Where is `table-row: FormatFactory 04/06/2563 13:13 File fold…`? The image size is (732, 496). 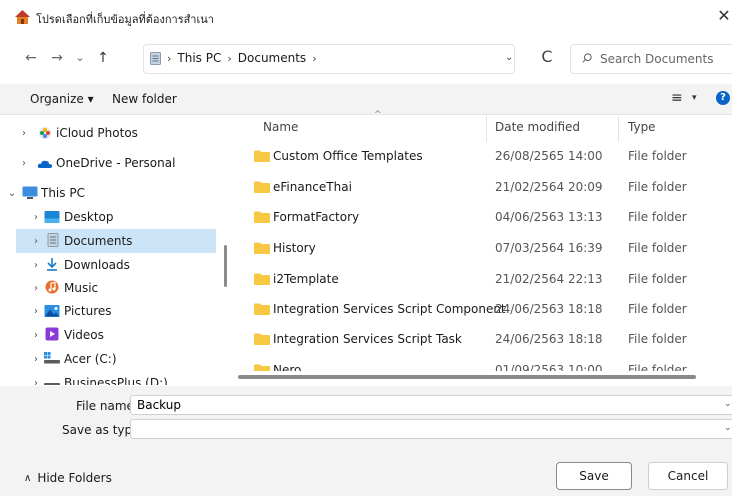 table-row: FormatFactory 04/06/2563 13:13 File fold… is located at coordinates (482, 218).